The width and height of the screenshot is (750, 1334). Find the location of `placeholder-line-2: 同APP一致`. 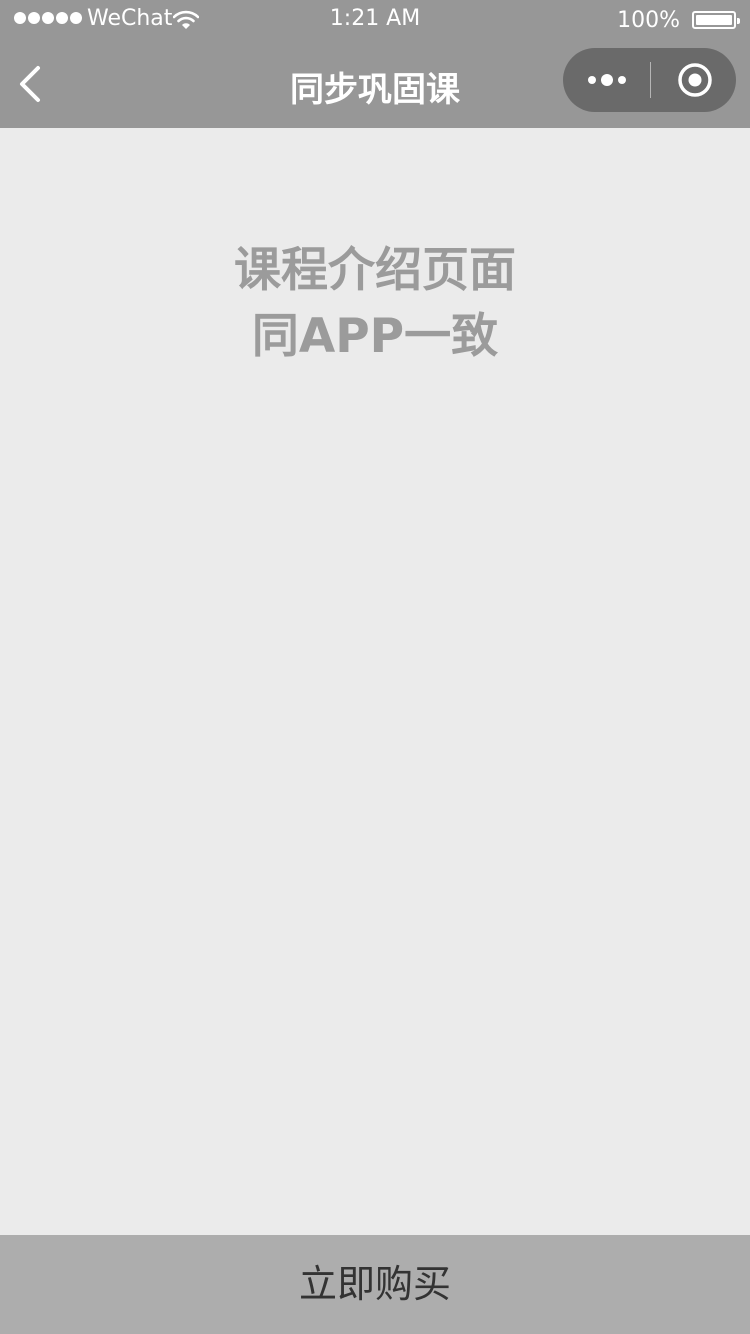

placeholder-line-2: 同APP一致 is located at coordinates (375, 336).